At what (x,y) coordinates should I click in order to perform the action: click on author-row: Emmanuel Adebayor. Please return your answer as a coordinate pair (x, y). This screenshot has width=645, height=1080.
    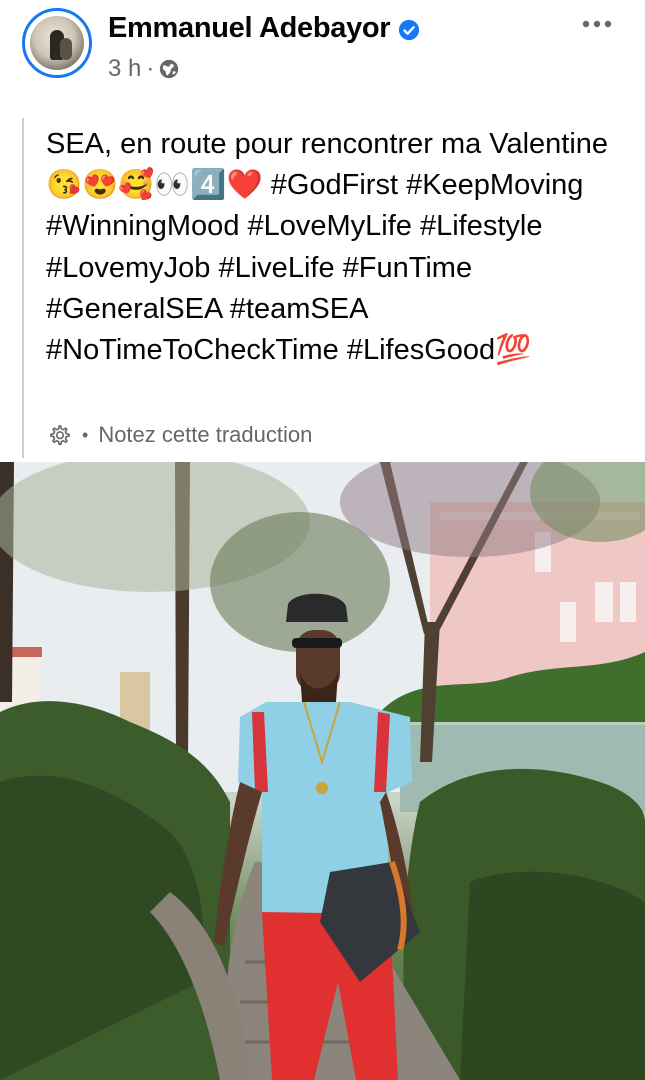
    Looking at the image, I should click on (264, 28).